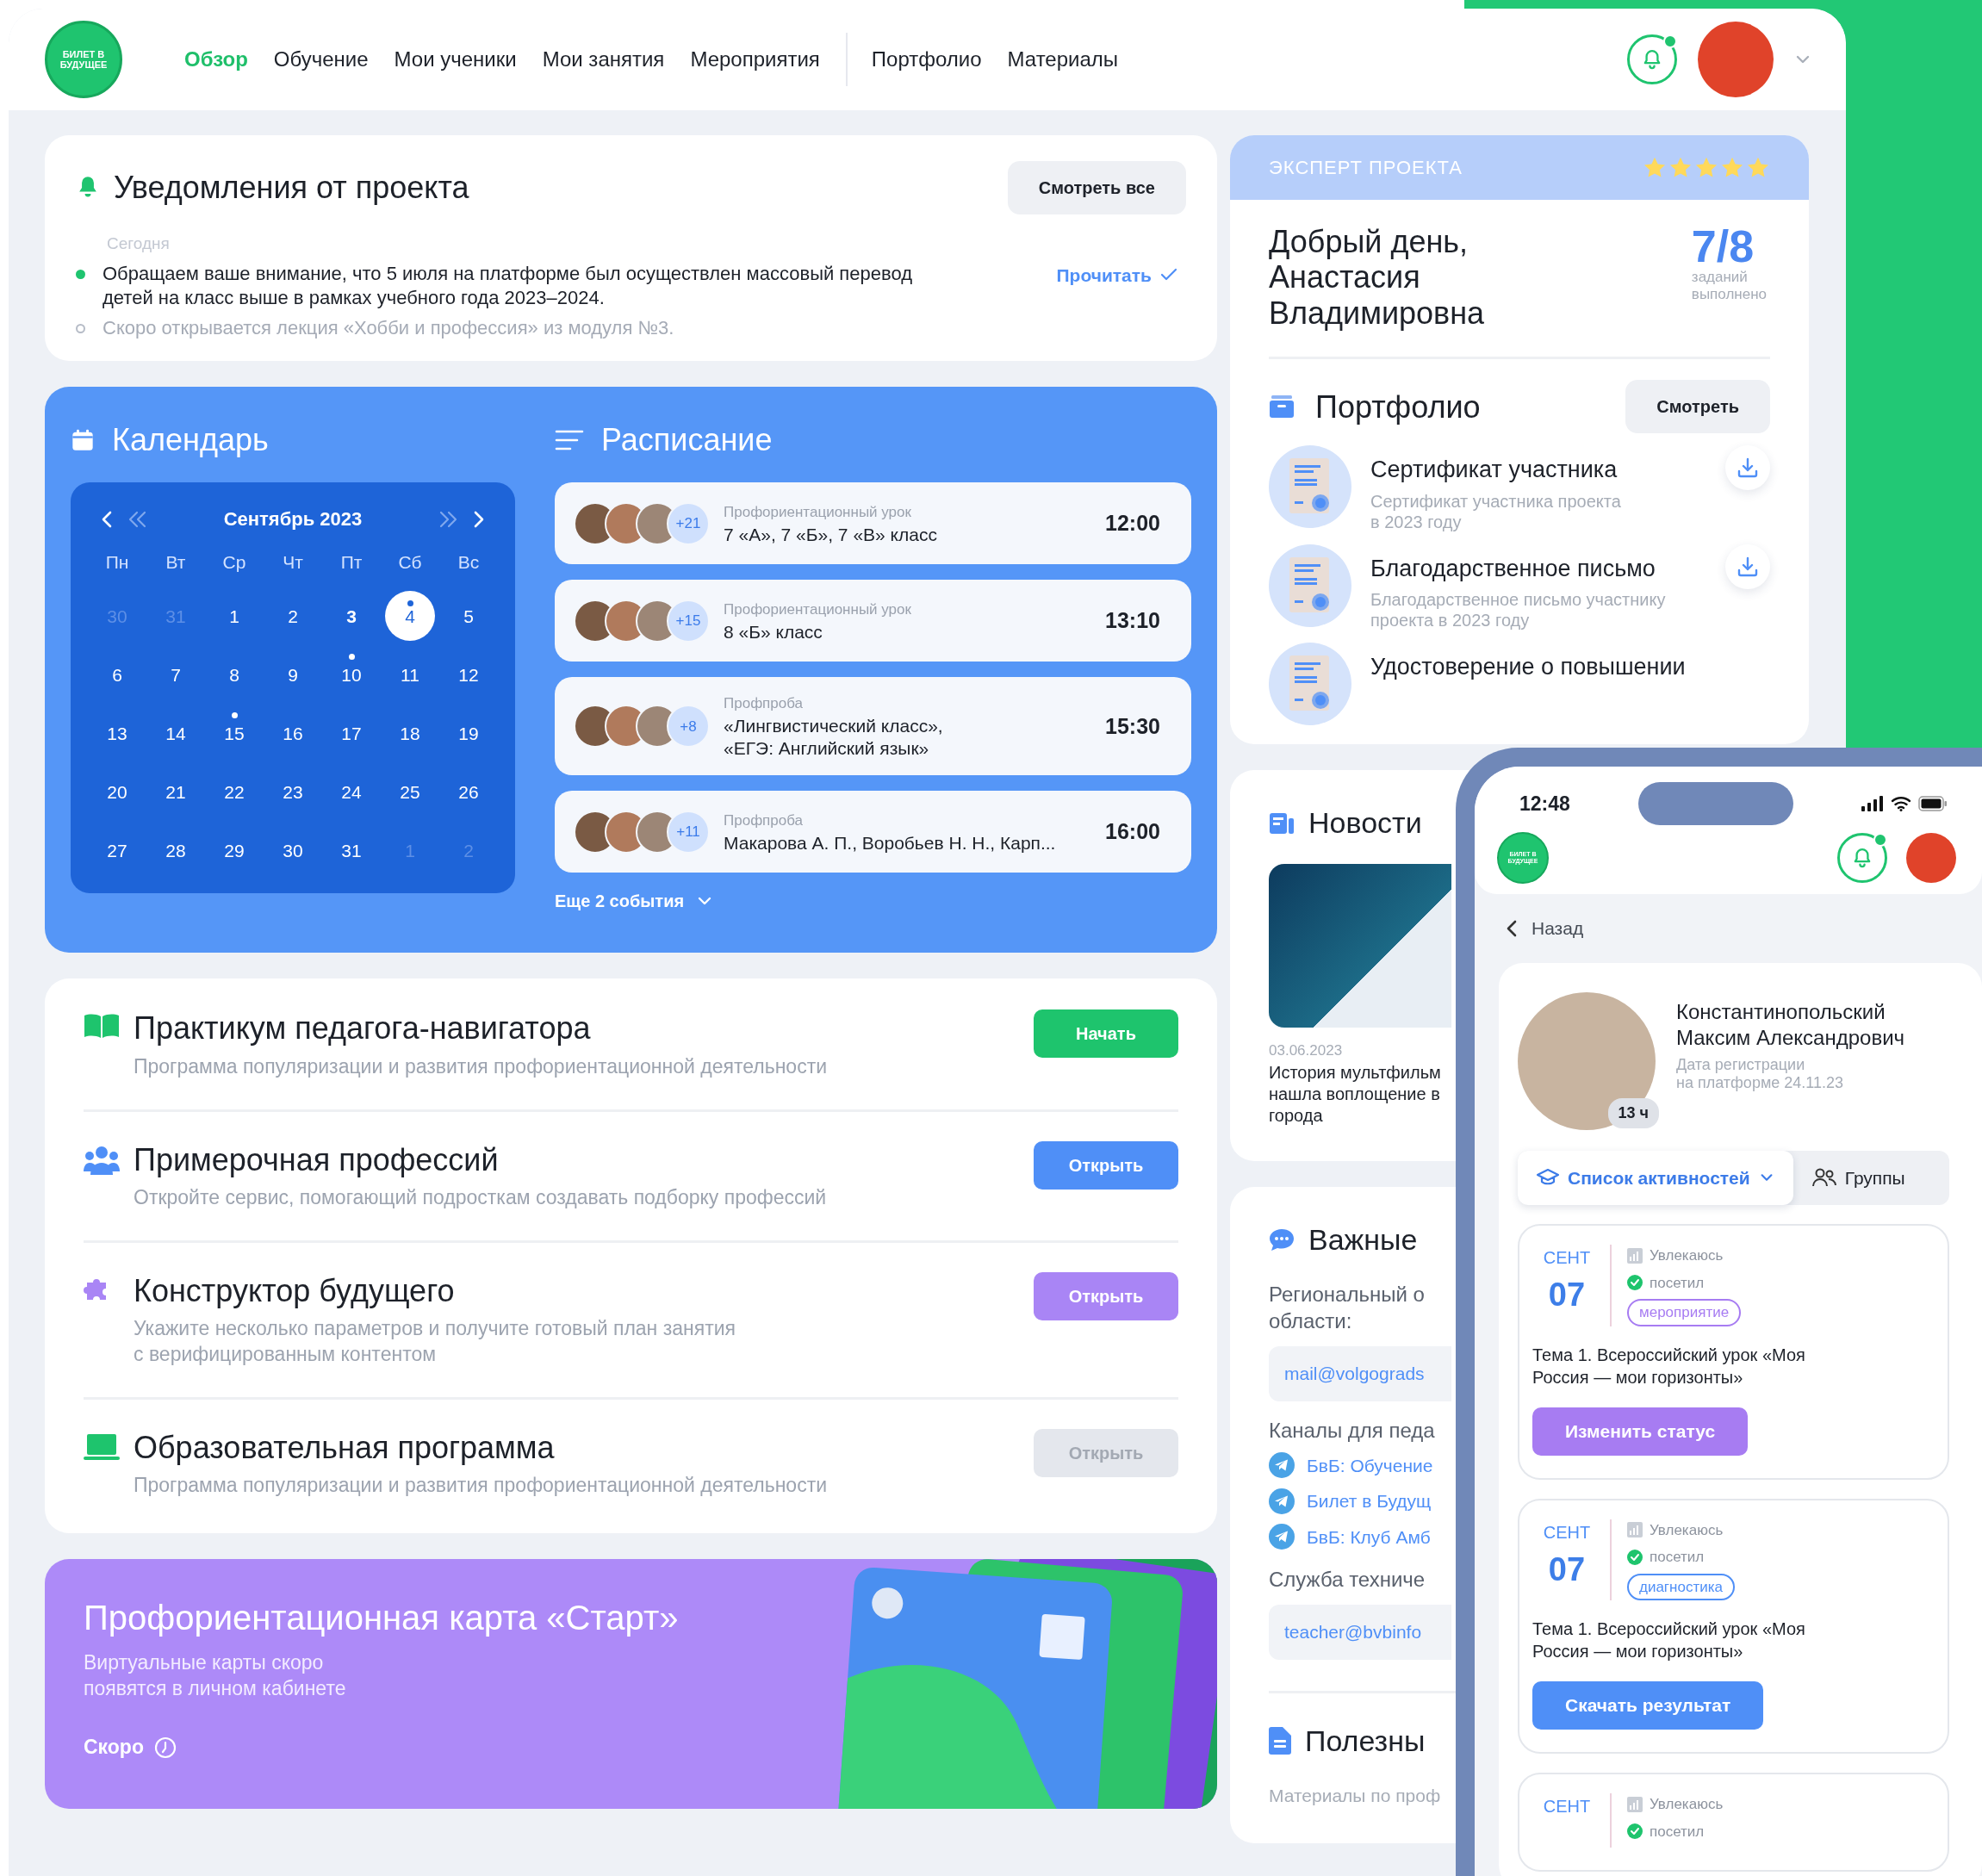 The height and width of the screenshot is (1876, 1982). I want to click on calendar-day: 9, so click(293, 674).